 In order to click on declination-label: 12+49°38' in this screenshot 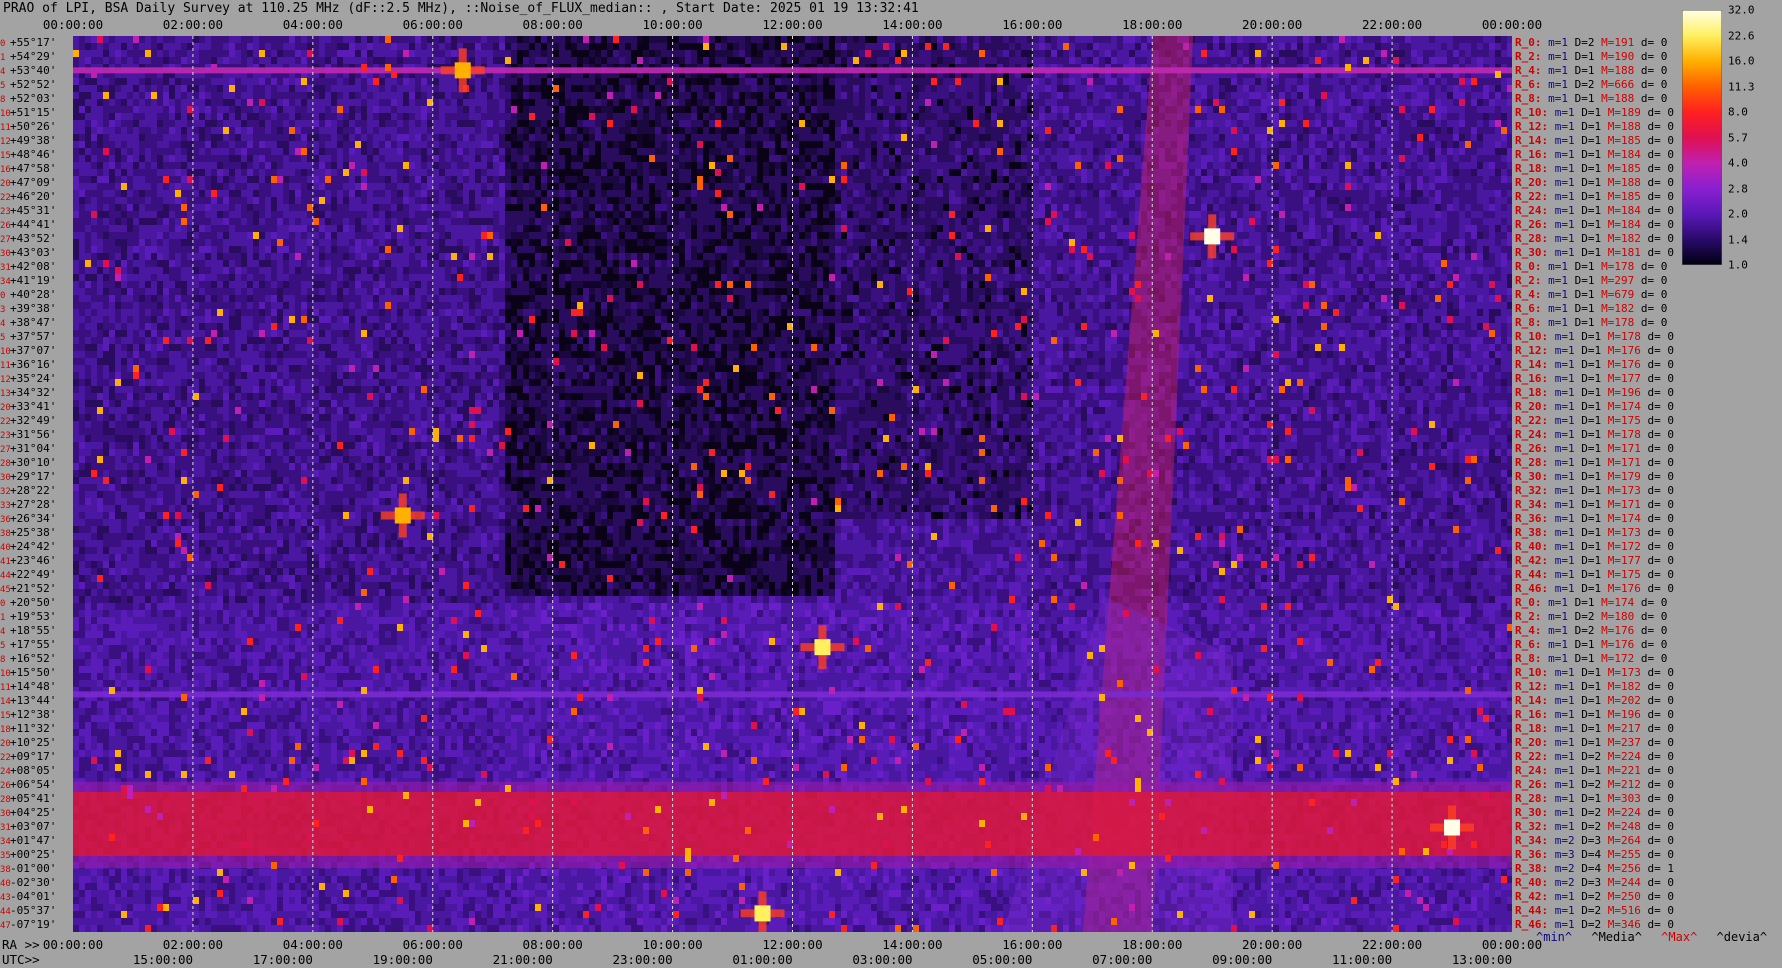, I will do `click(28, 141)`.